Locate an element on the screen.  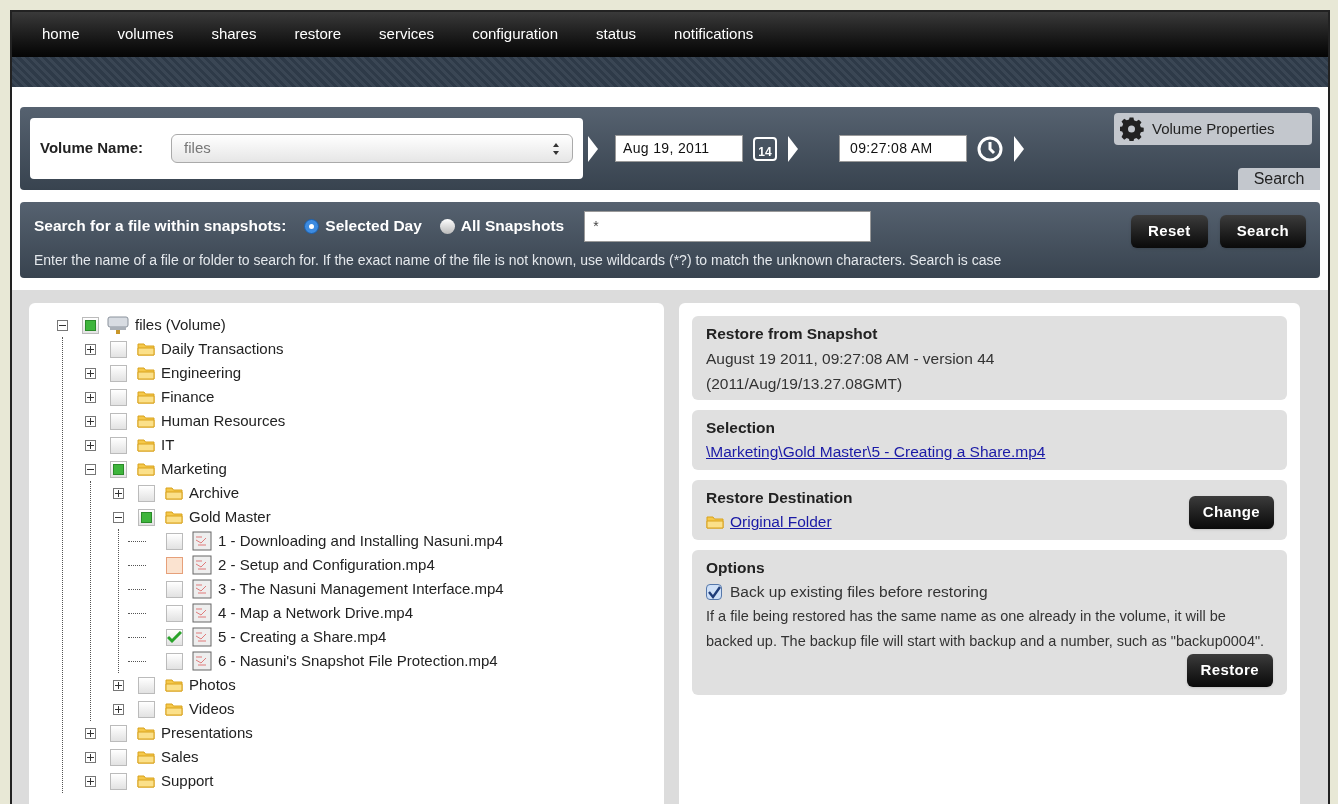
action-button: Change is located at coordinates (1231, 512).